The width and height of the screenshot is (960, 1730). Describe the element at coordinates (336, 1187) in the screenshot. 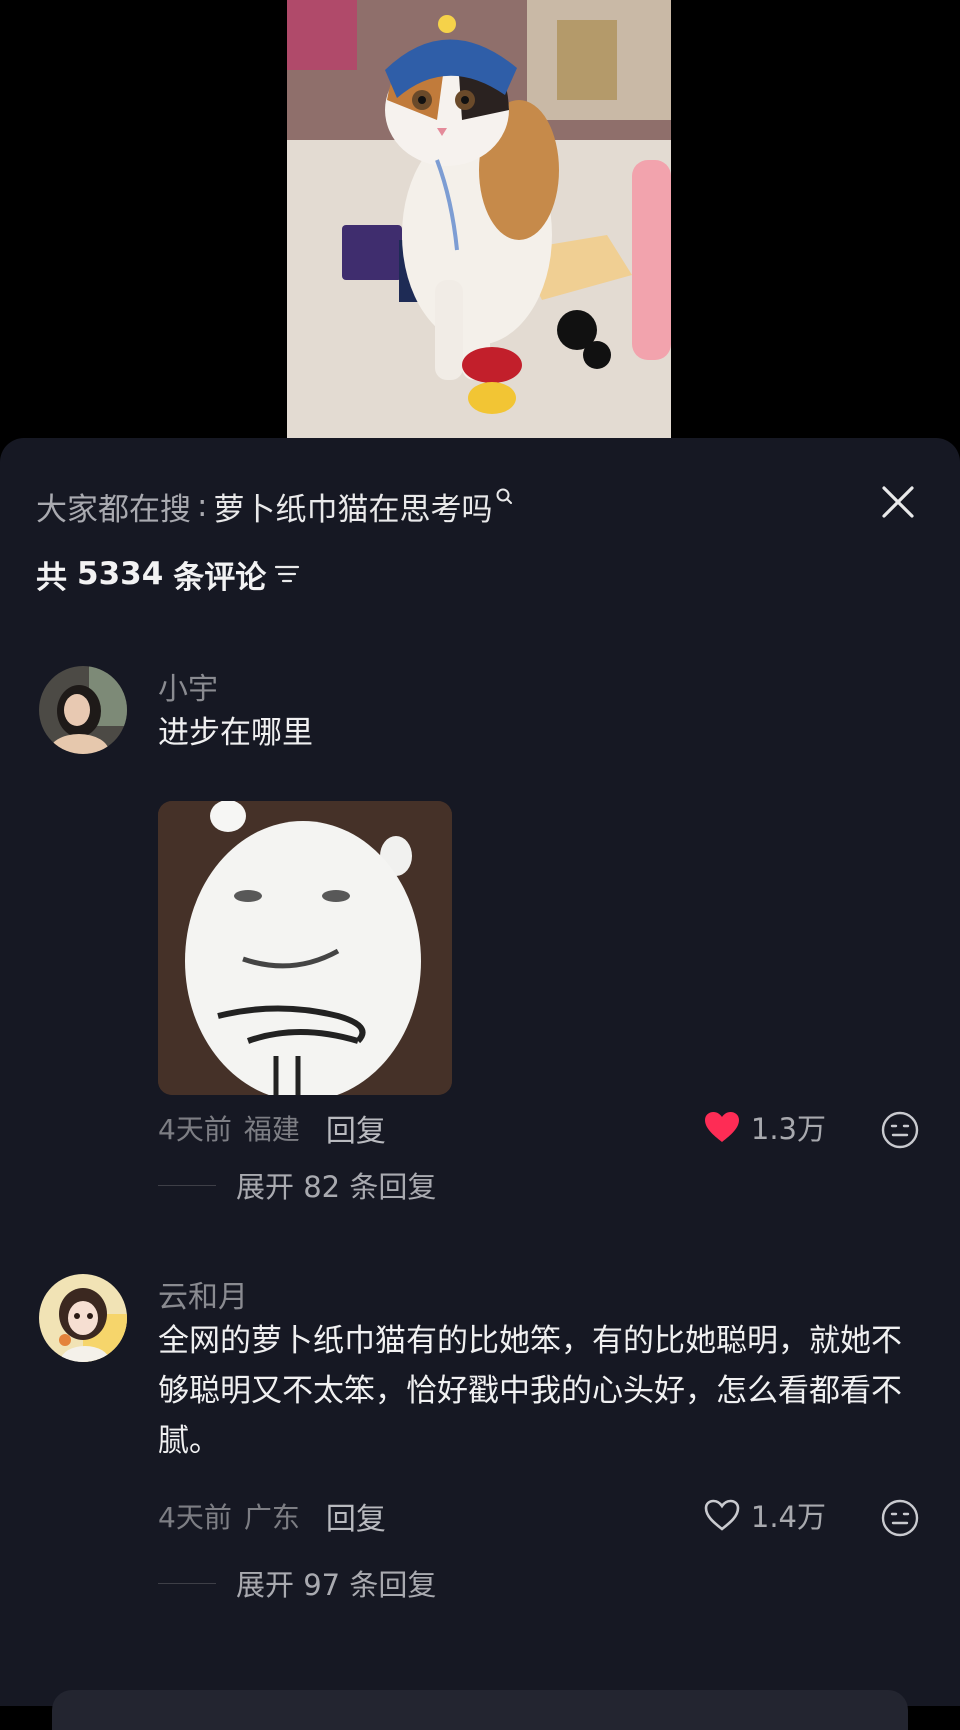

I see `expand-replies-label: 展开 82 条回复` at that location.